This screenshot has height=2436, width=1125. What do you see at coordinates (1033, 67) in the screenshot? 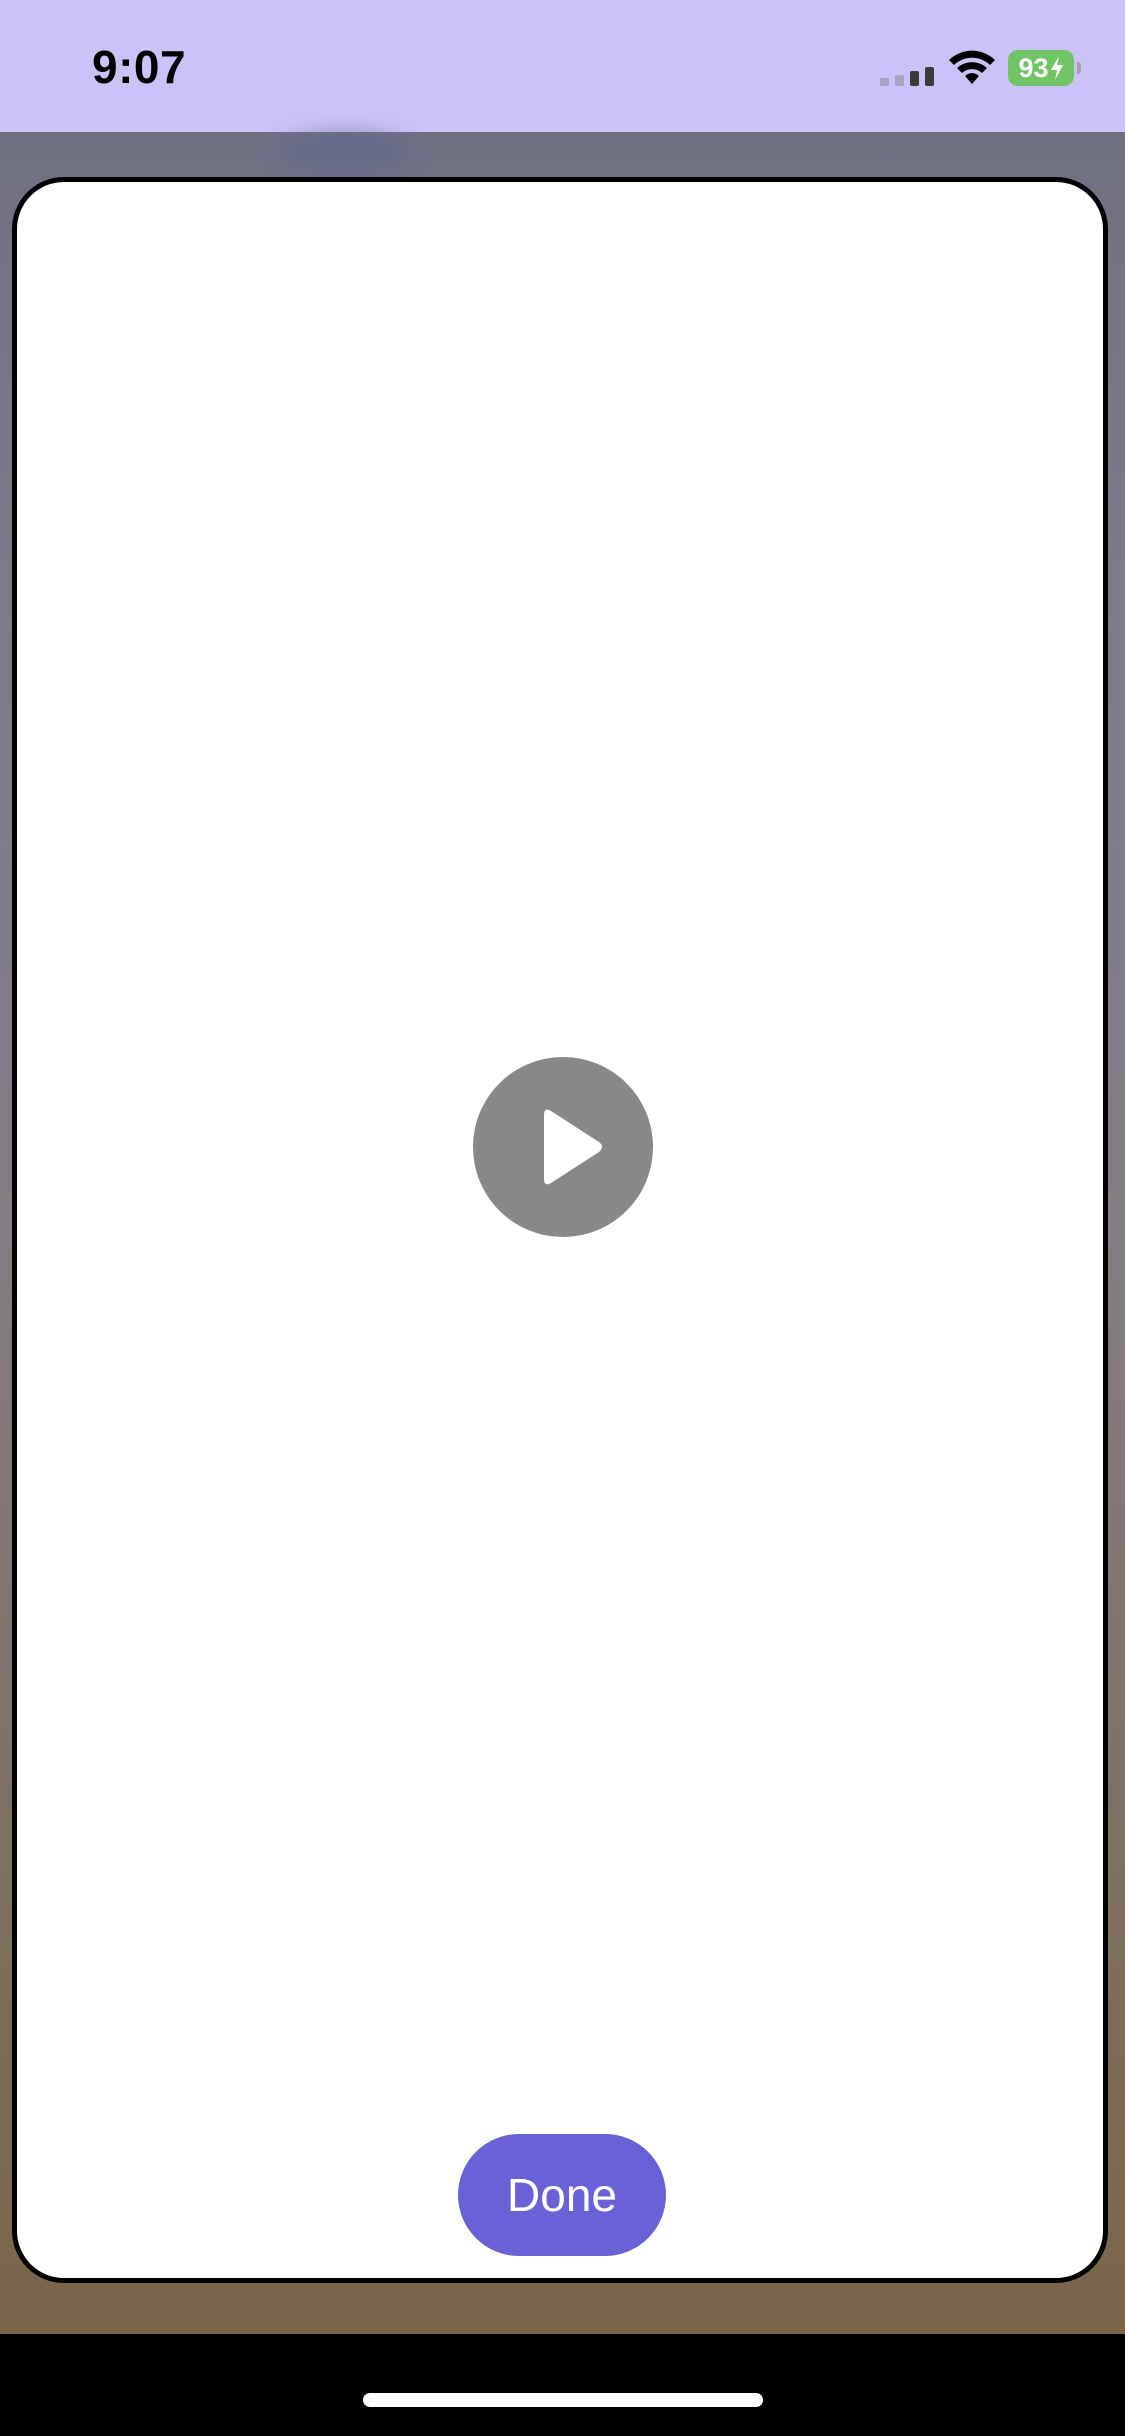
I see `battery-level: 93` at bounding box center [1033, 67].